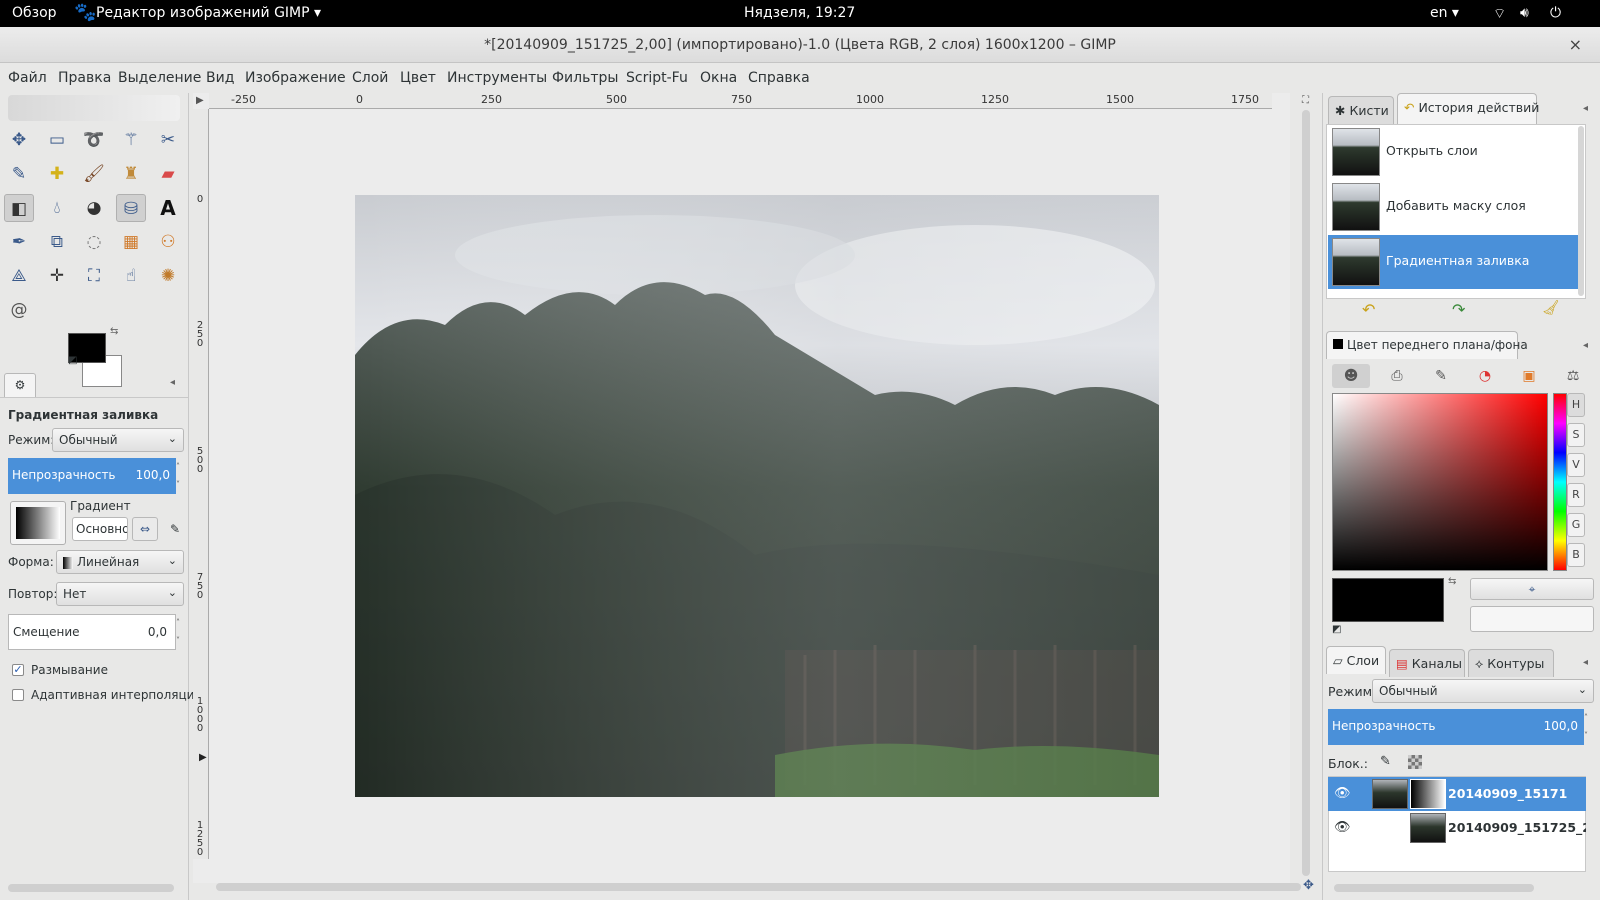 The width and height of the screenshot is (1600, 900). What do you see at coordinates (1336, 629) in the screenshot?
I see `default-colors-icon: ◩` at bounding box center [1336, 629].